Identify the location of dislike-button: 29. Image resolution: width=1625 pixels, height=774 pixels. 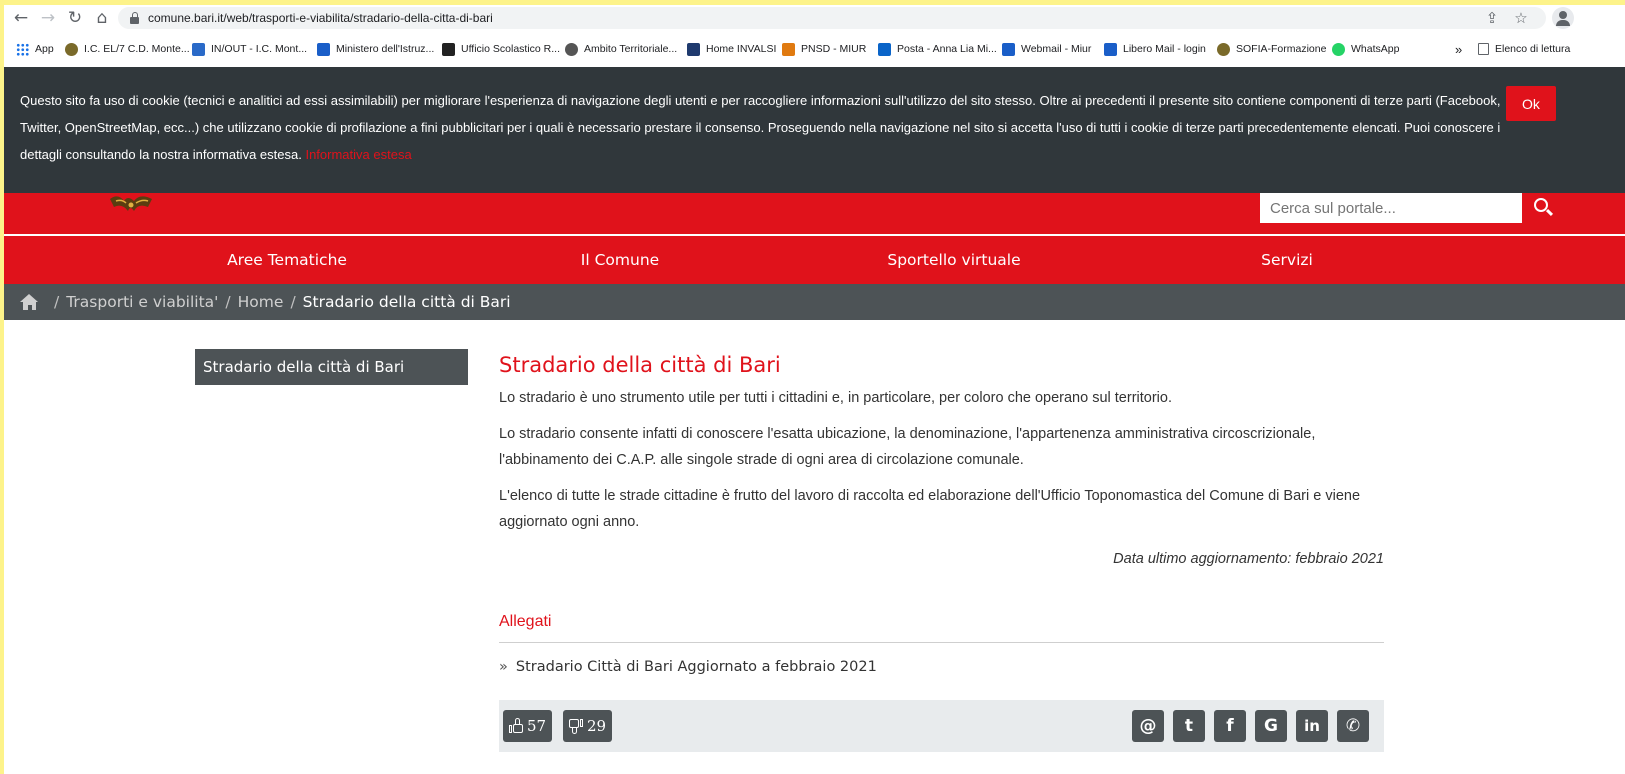
(588, 726).